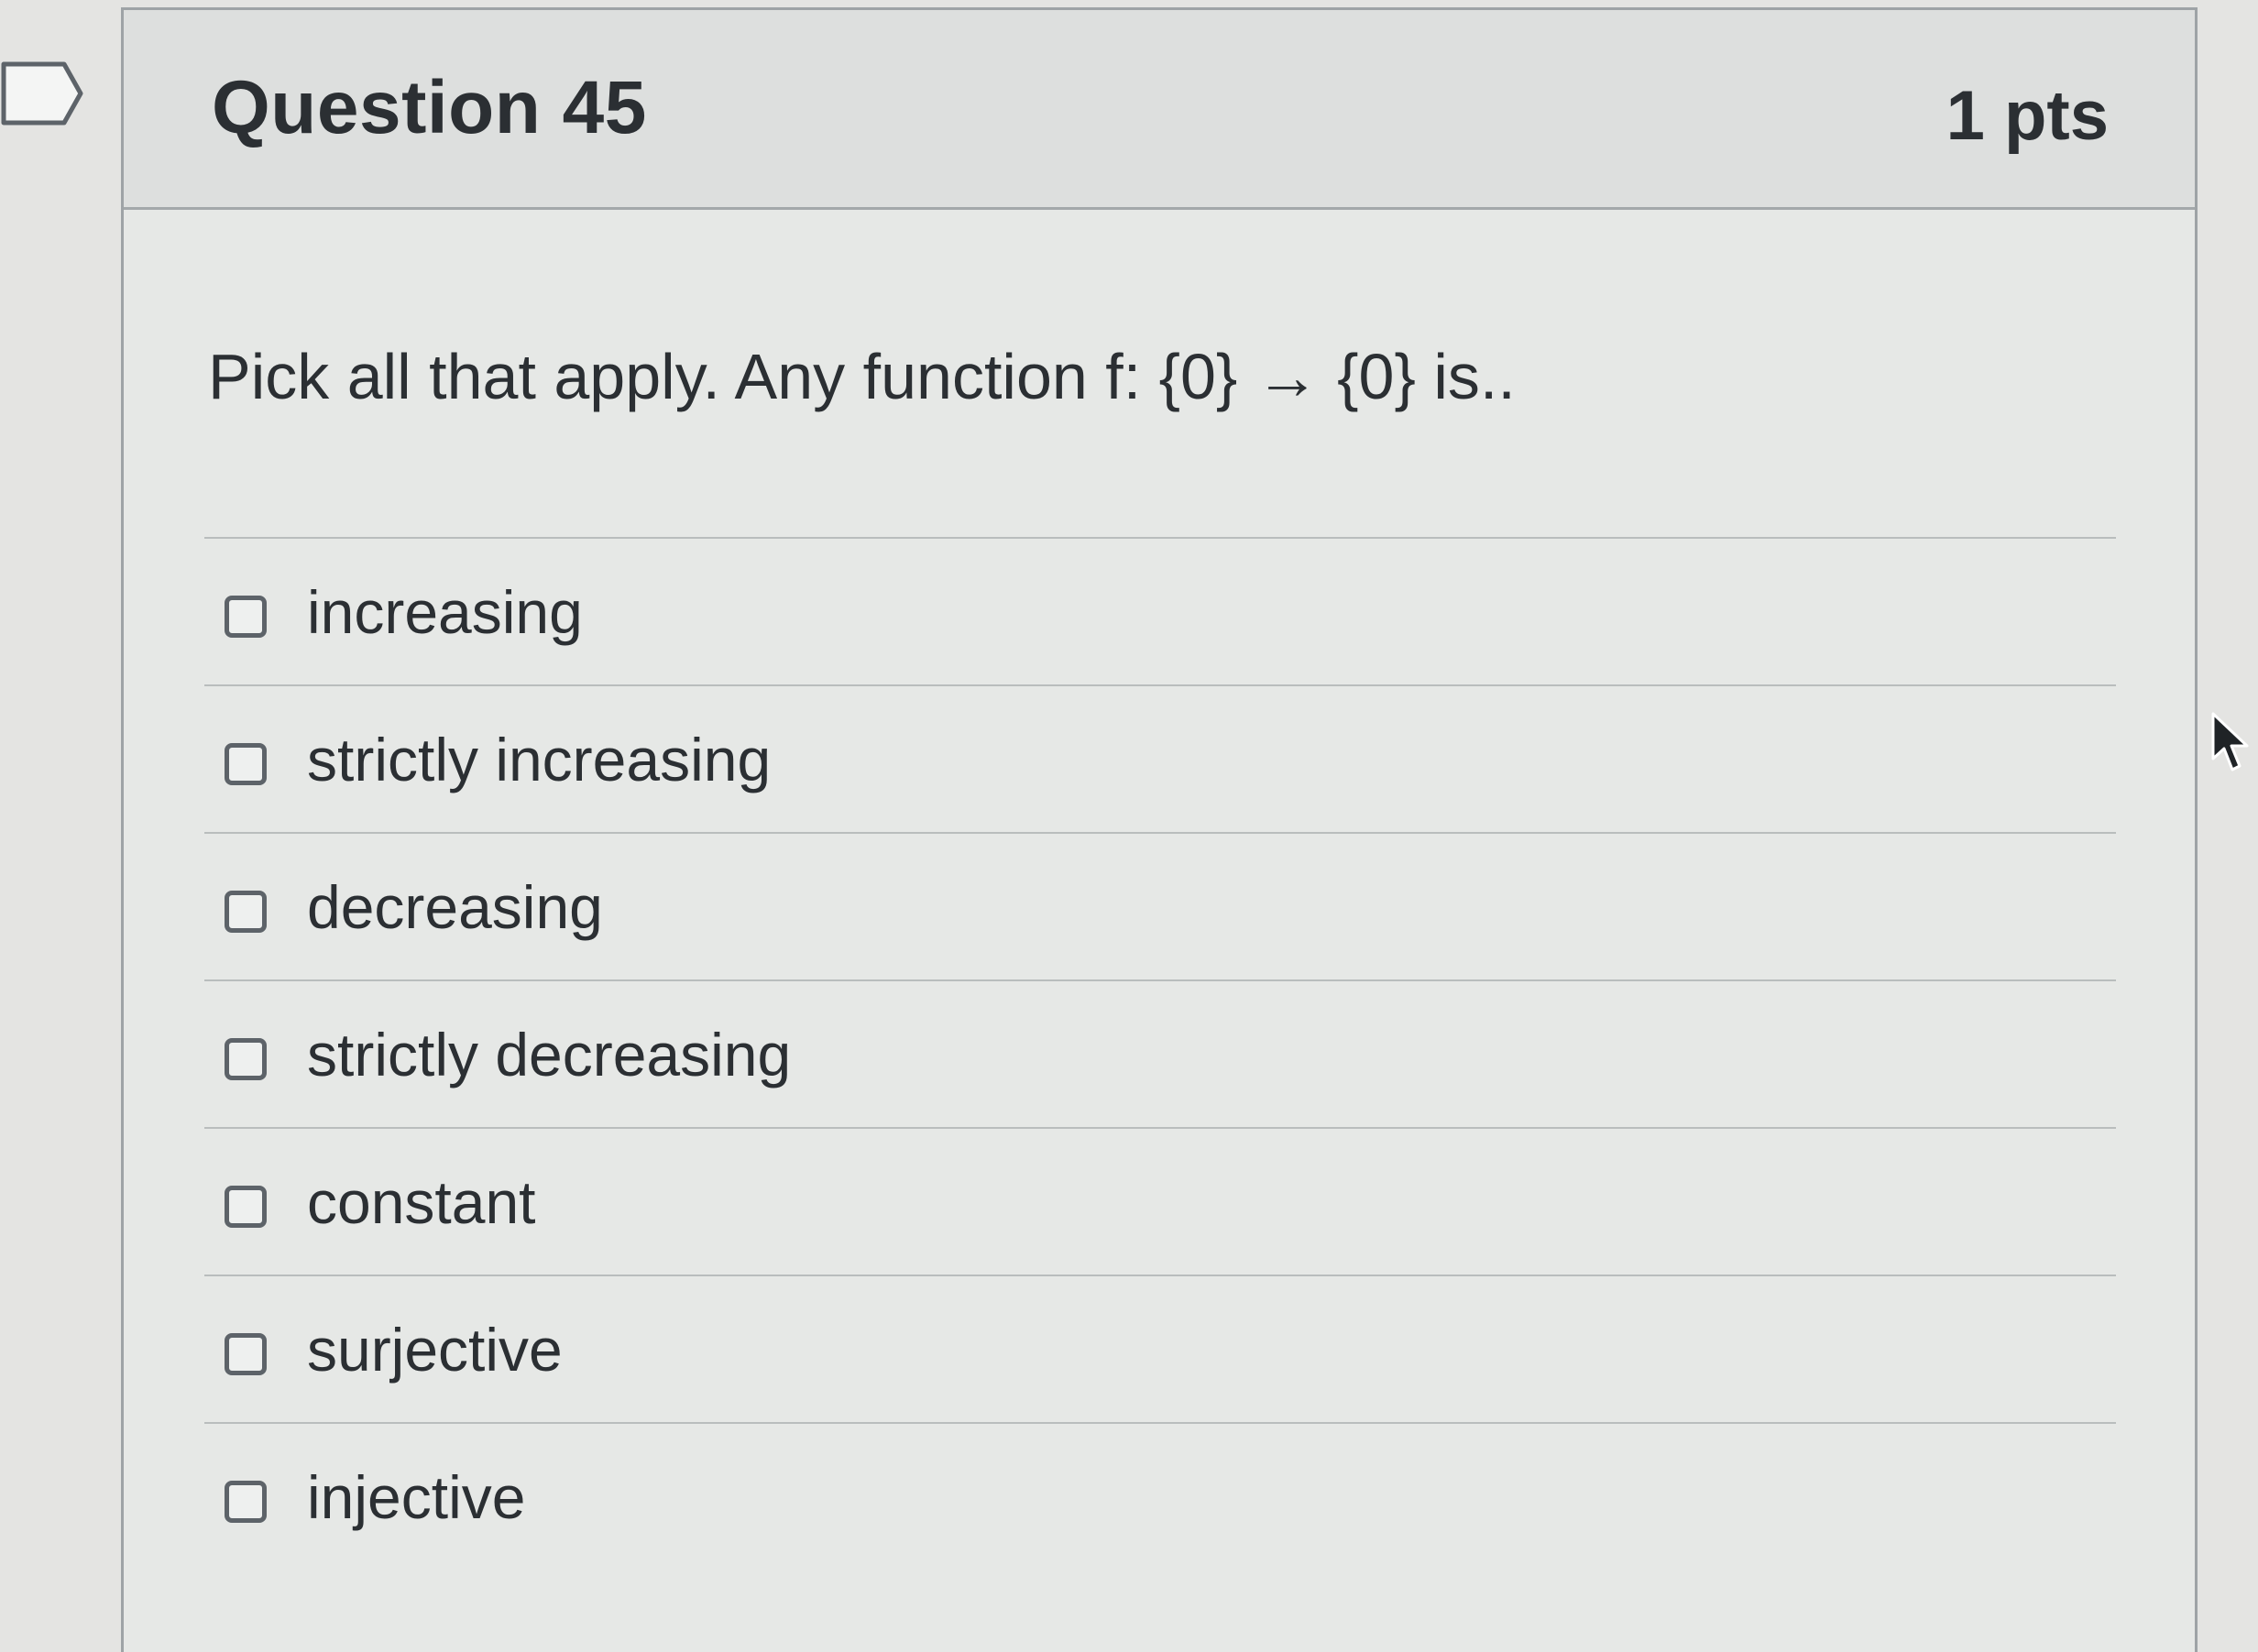 Image resolution: width=2258 pixels, height=1652 pixels. Describe the element at coordinates (1160, 1348) in the screenshot. I see `answer-option: surjective` at that location.